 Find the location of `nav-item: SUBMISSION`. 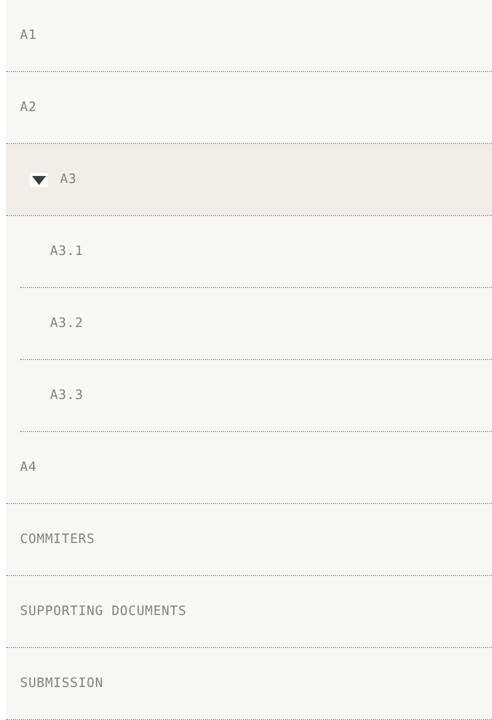

nav-item: SUBMISSION is located at coordinates (249, 684).